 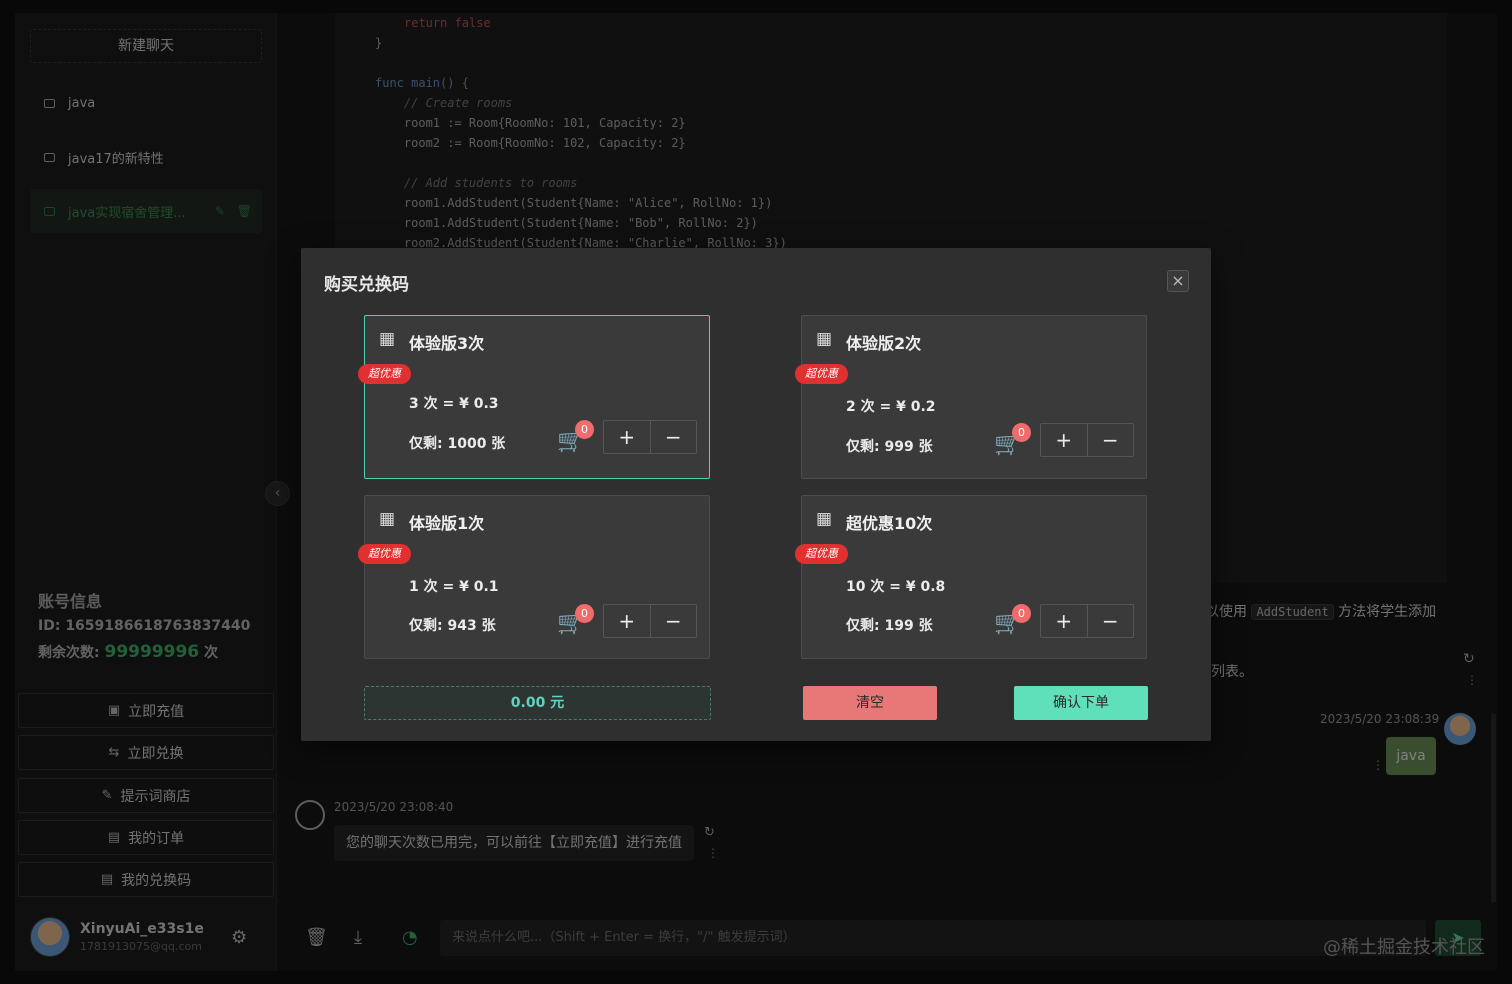 I want to click on product-price: 2 次 = ¥ 0.2, so click(x=891, y=407).